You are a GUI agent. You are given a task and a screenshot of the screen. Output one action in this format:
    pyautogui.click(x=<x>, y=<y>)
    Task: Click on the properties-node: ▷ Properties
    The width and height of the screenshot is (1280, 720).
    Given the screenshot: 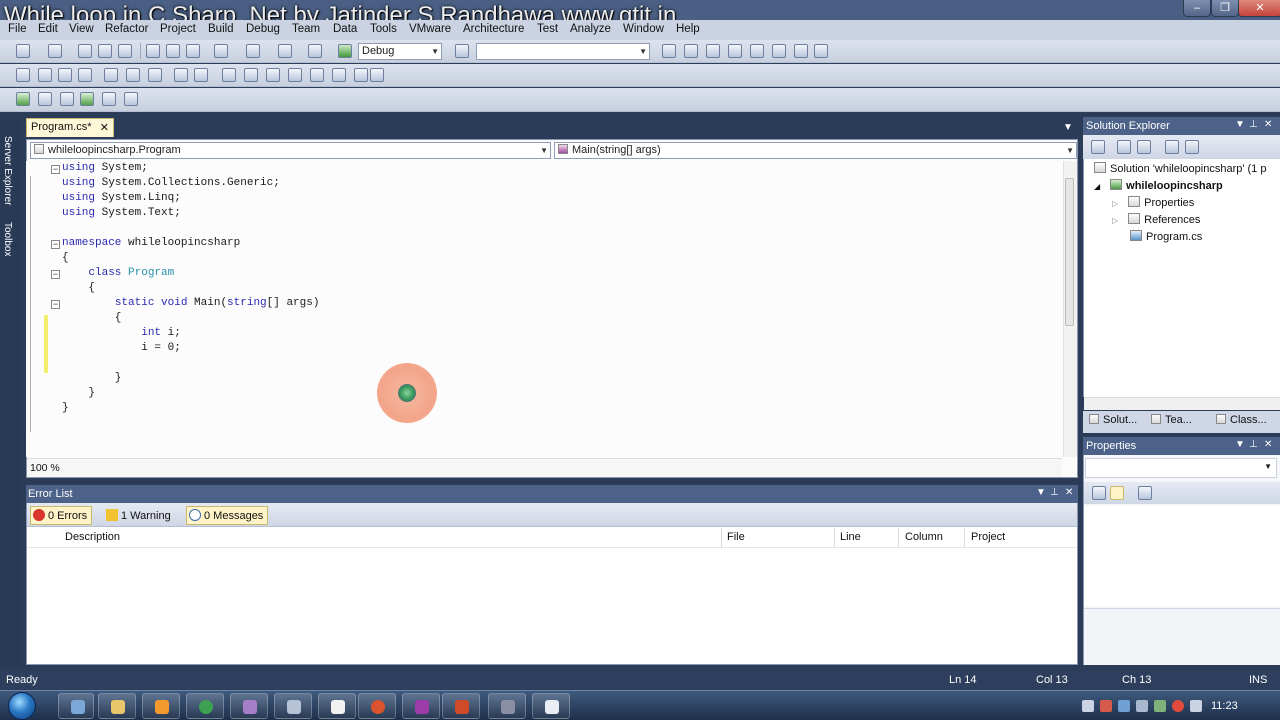 What is the action you would take?
    pyautogui.click(x=1153, y=202)
    